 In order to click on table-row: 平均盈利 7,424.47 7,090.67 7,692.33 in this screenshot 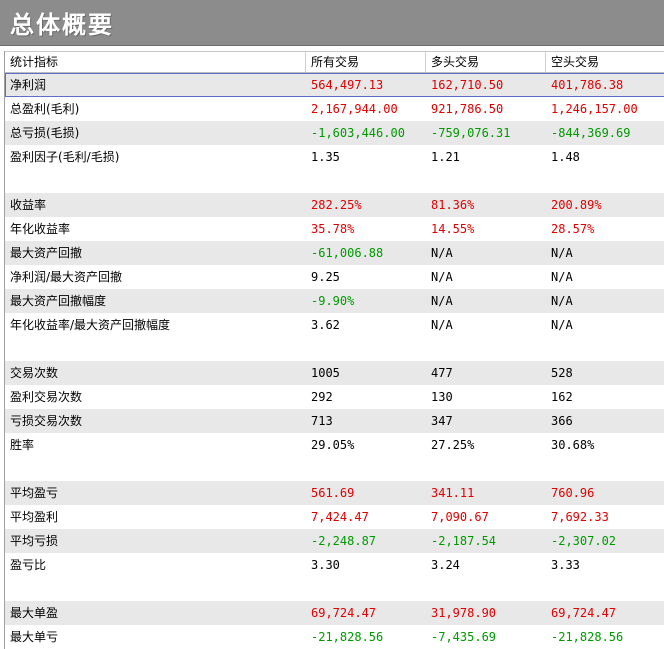, I will do `click(334, 517)`.